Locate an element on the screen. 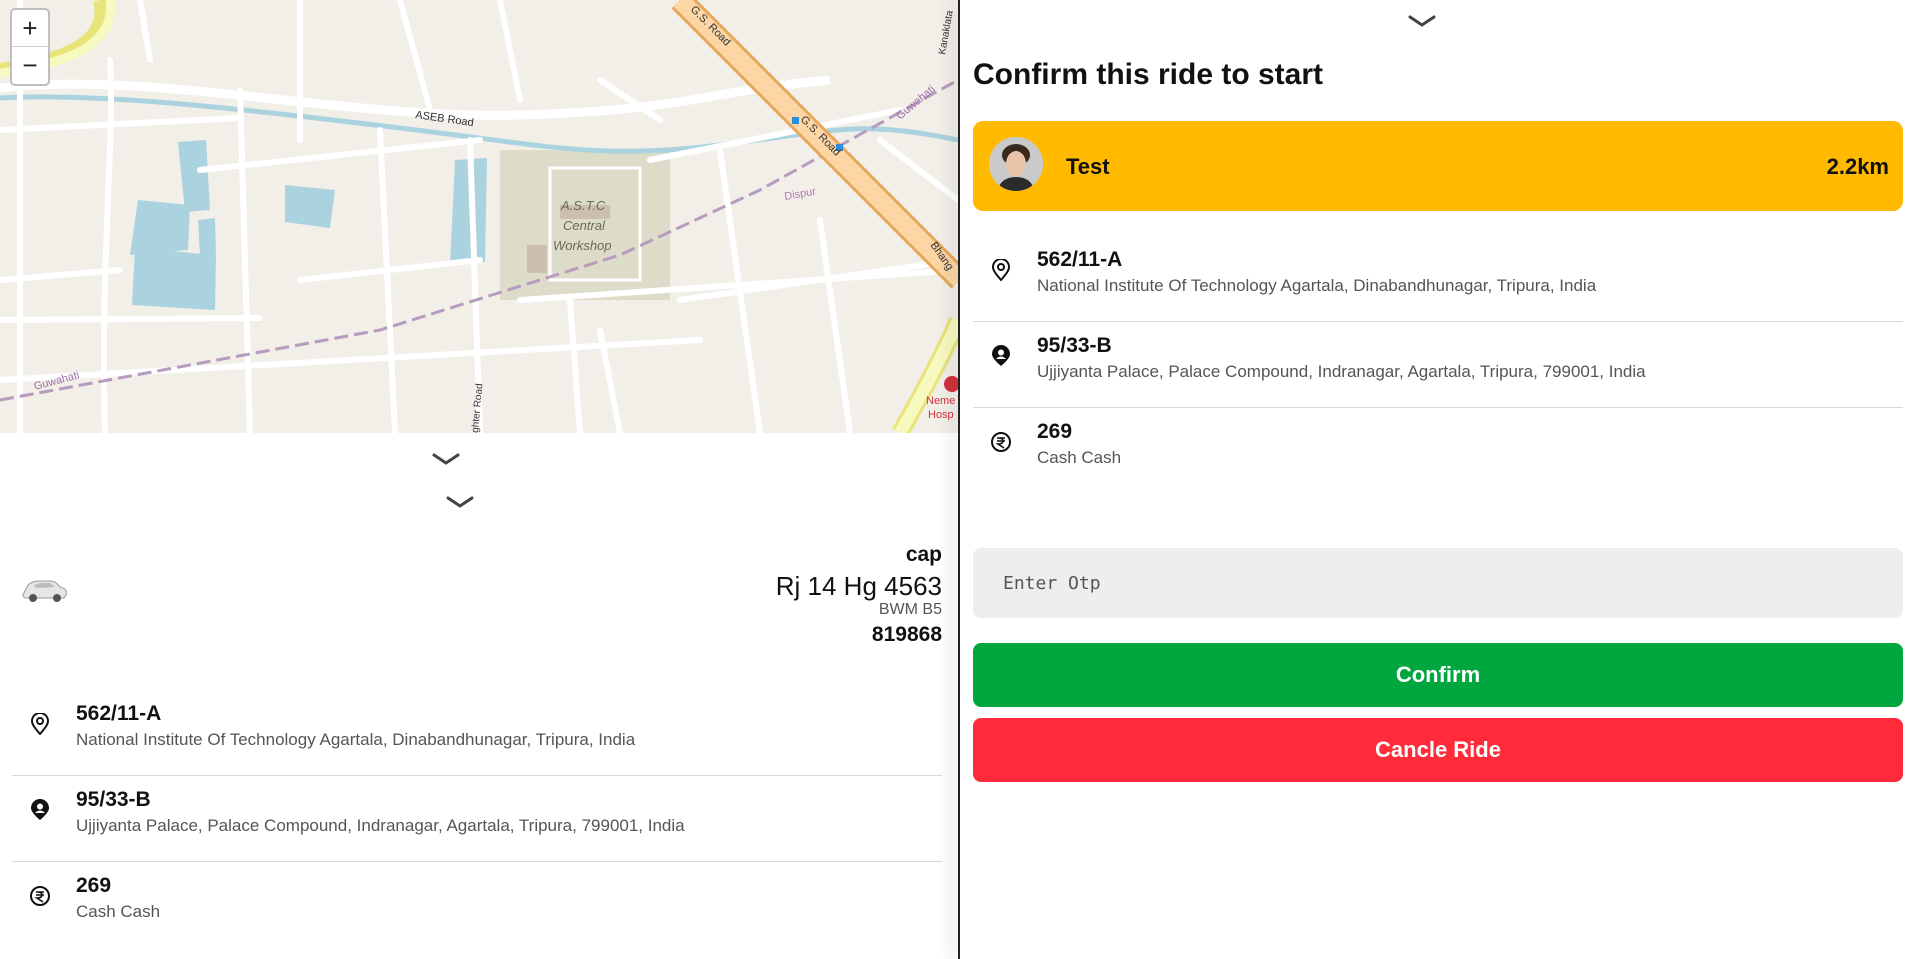 The width and height of the screenshot is (1913, 959). car-icon is located at coordinates (44, 590).